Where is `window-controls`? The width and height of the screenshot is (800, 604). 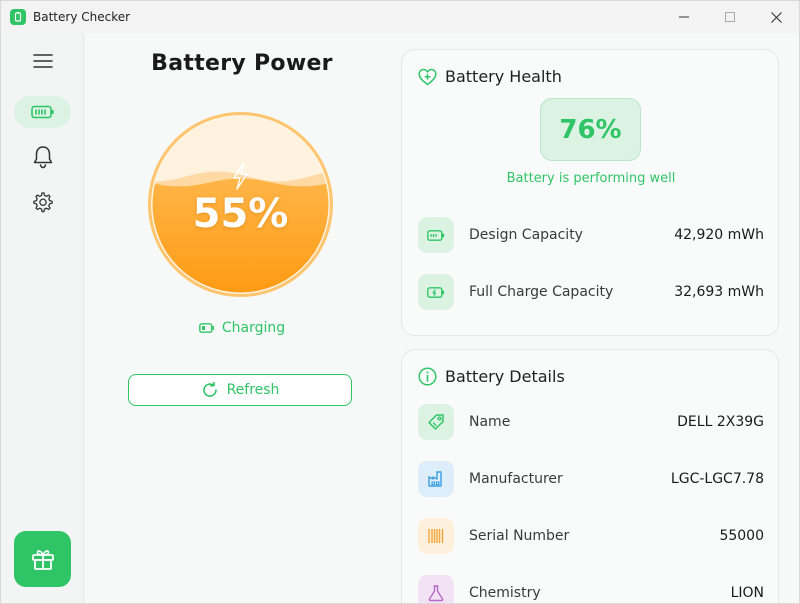 window-controls is located at coordinates (730, 17).